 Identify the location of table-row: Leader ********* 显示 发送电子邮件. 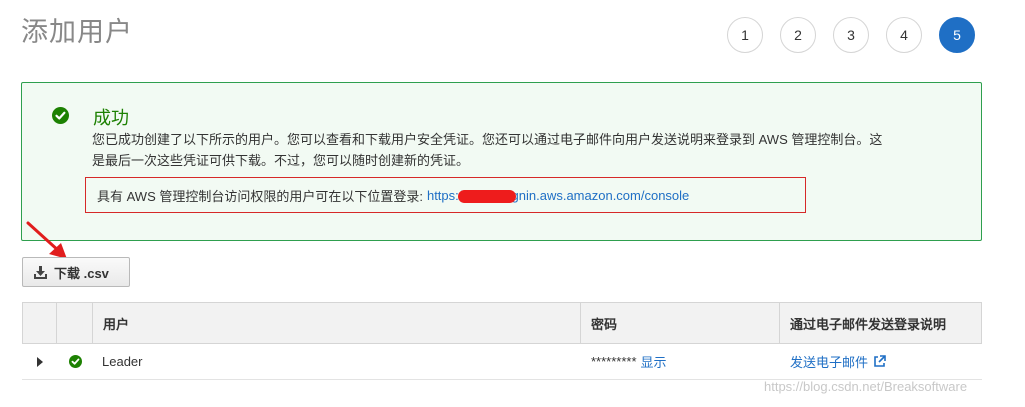
(502, 362).